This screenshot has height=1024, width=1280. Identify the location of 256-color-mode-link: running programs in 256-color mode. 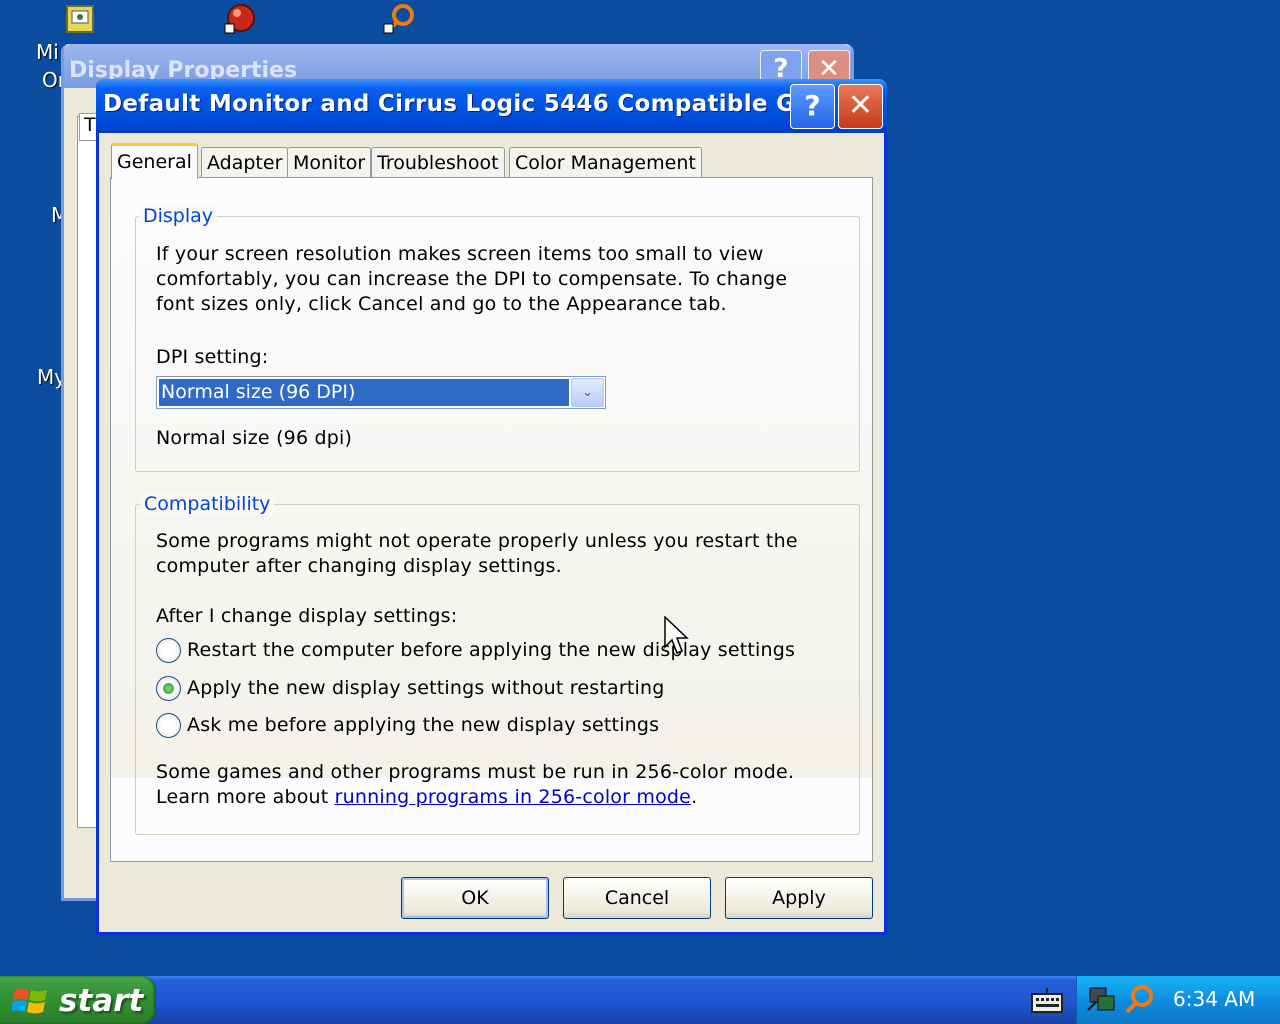
(513, 797).